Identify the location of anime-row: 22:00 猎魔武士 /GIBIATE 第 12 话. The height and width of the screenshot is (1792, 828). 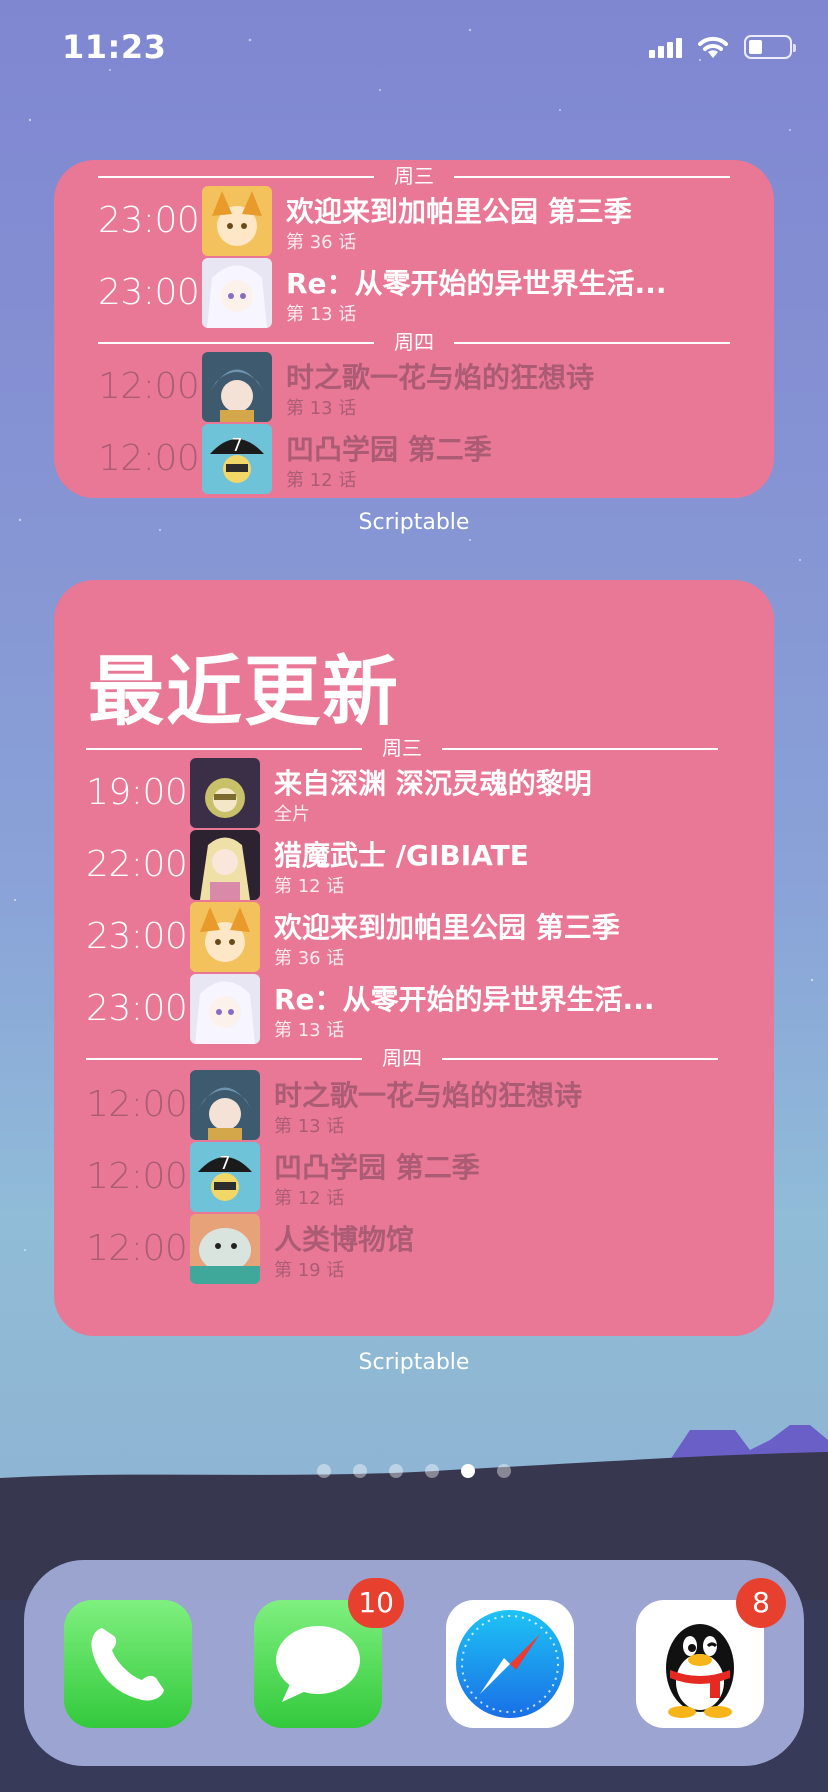
(416, 866).